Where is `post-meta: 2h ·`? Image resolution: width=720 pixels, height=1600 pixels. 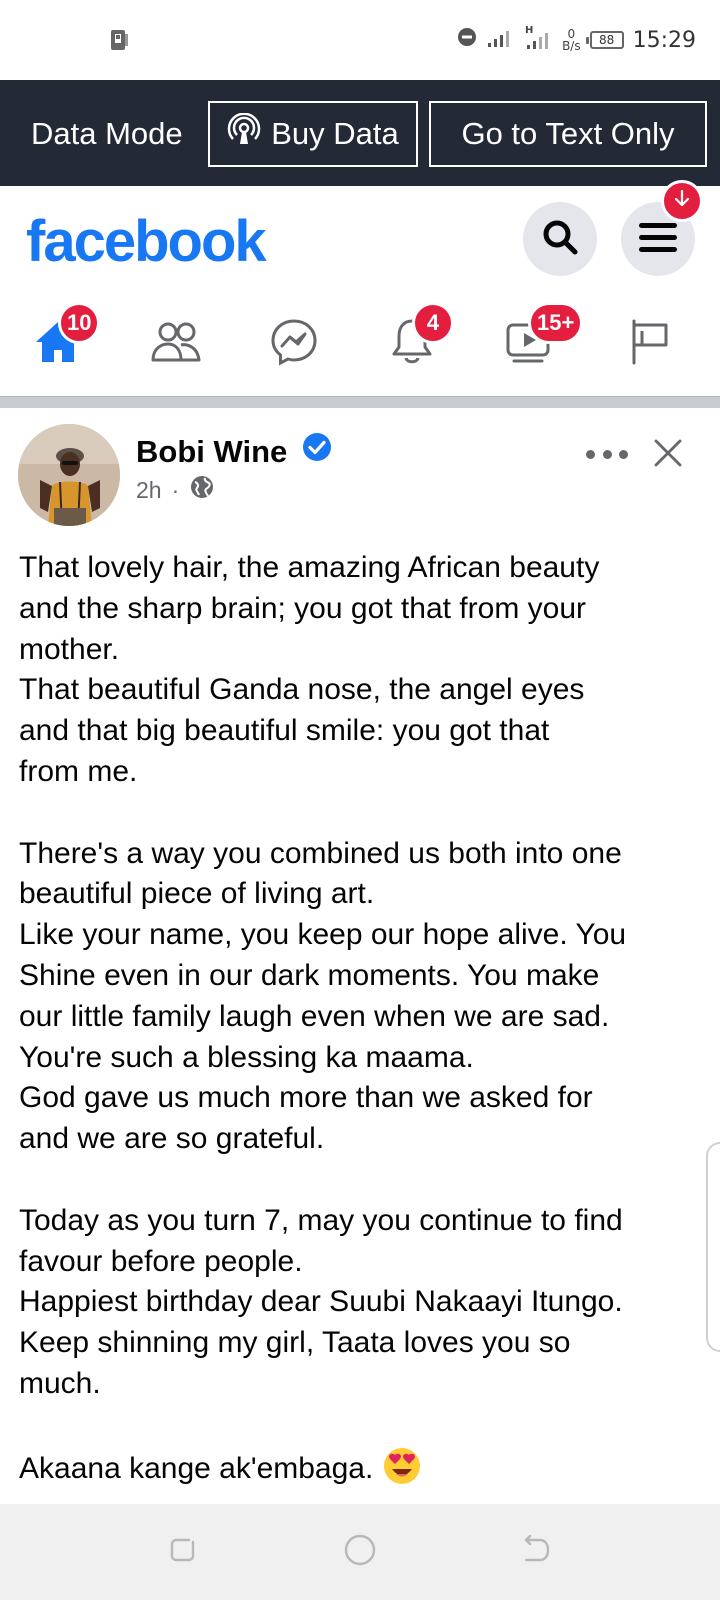 post-meta: 2h · is located at coordinates (175, 490).